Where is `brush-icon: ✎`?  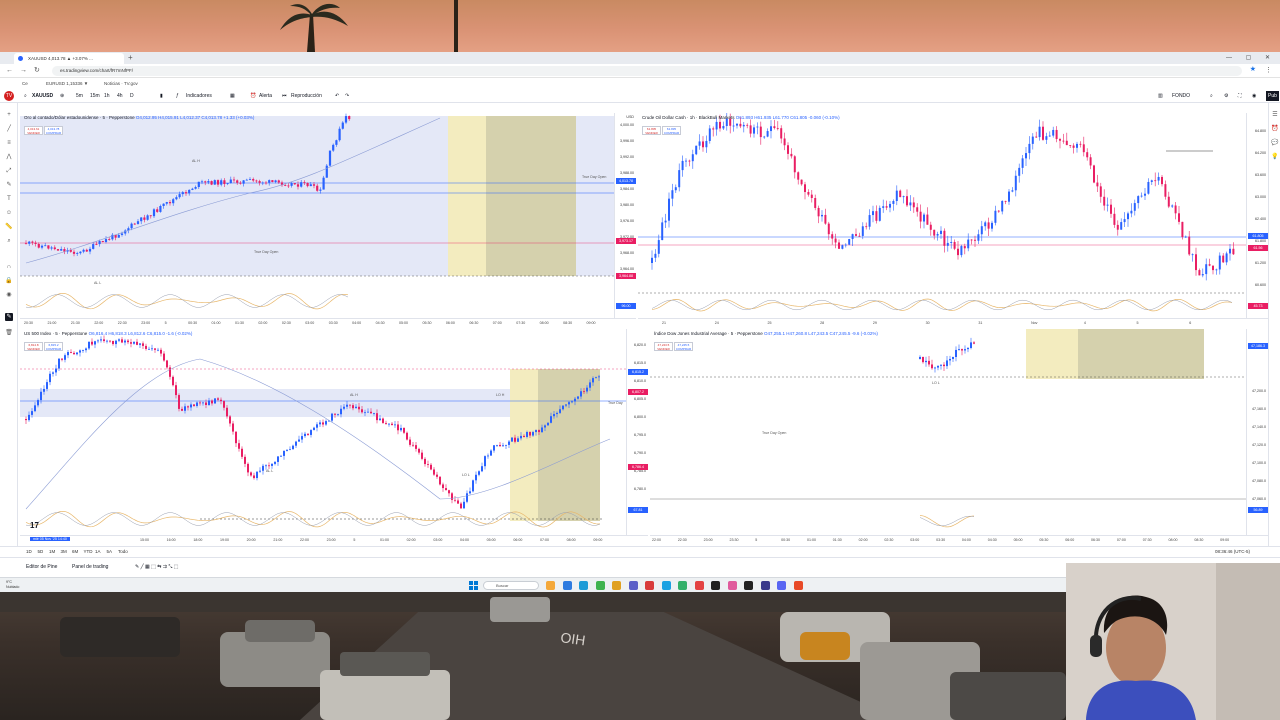
brush-icon: ✎ is located at coordinates (9, 185).